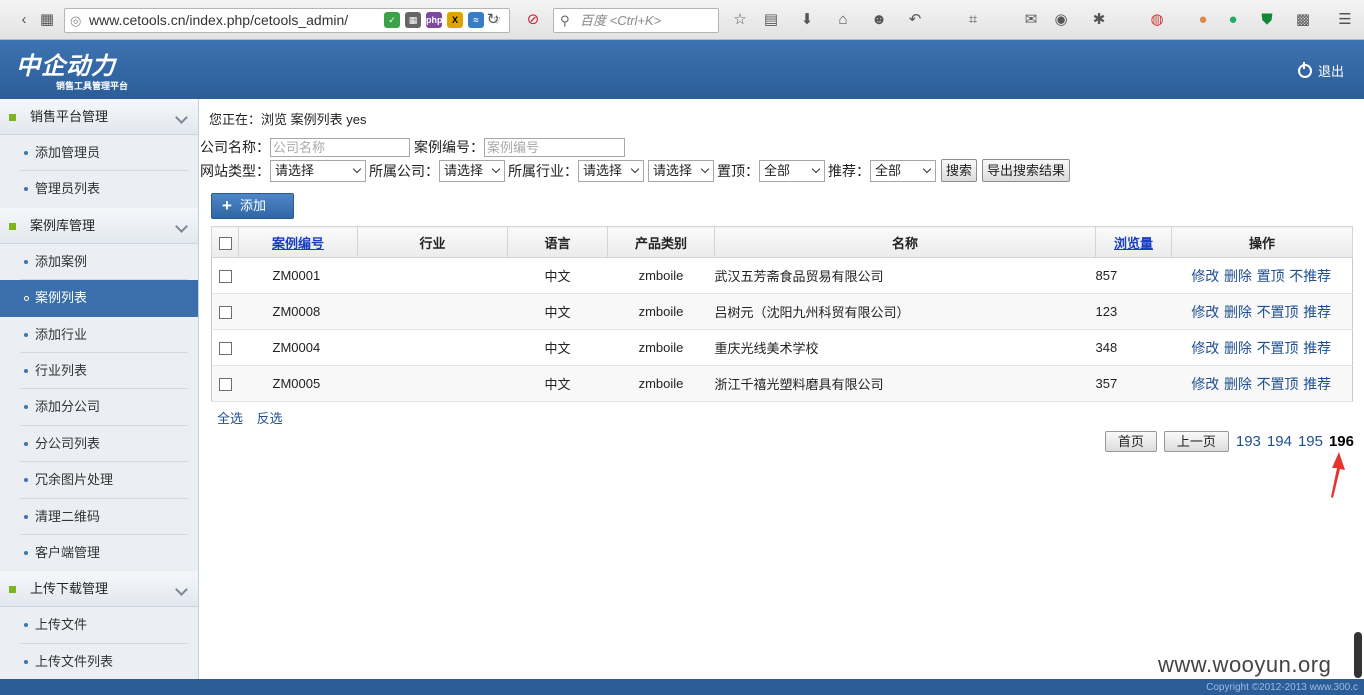 The height and width of the screenshot is (695, 1364). Describe the element at coordinates (807, 20) in the screenshot. I see `download-icon: ⬇` at that location.